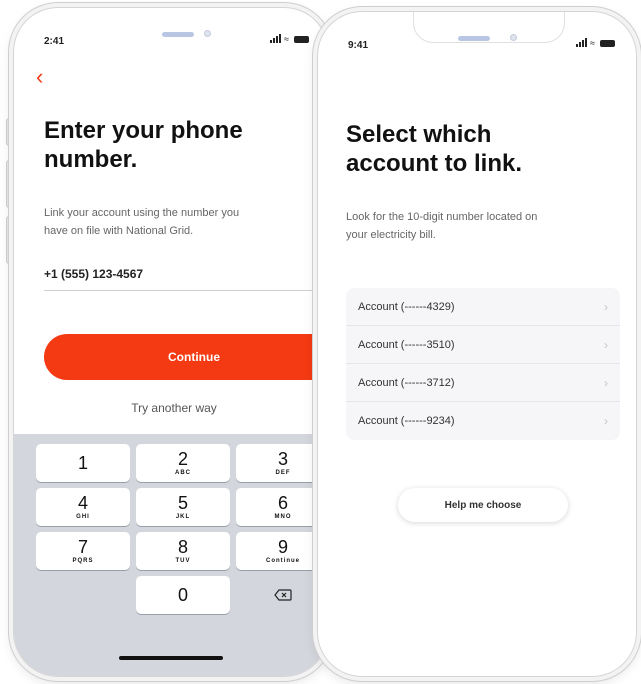  I want to click on account-list-item: Account (------3712) ›, so click(483, 383).